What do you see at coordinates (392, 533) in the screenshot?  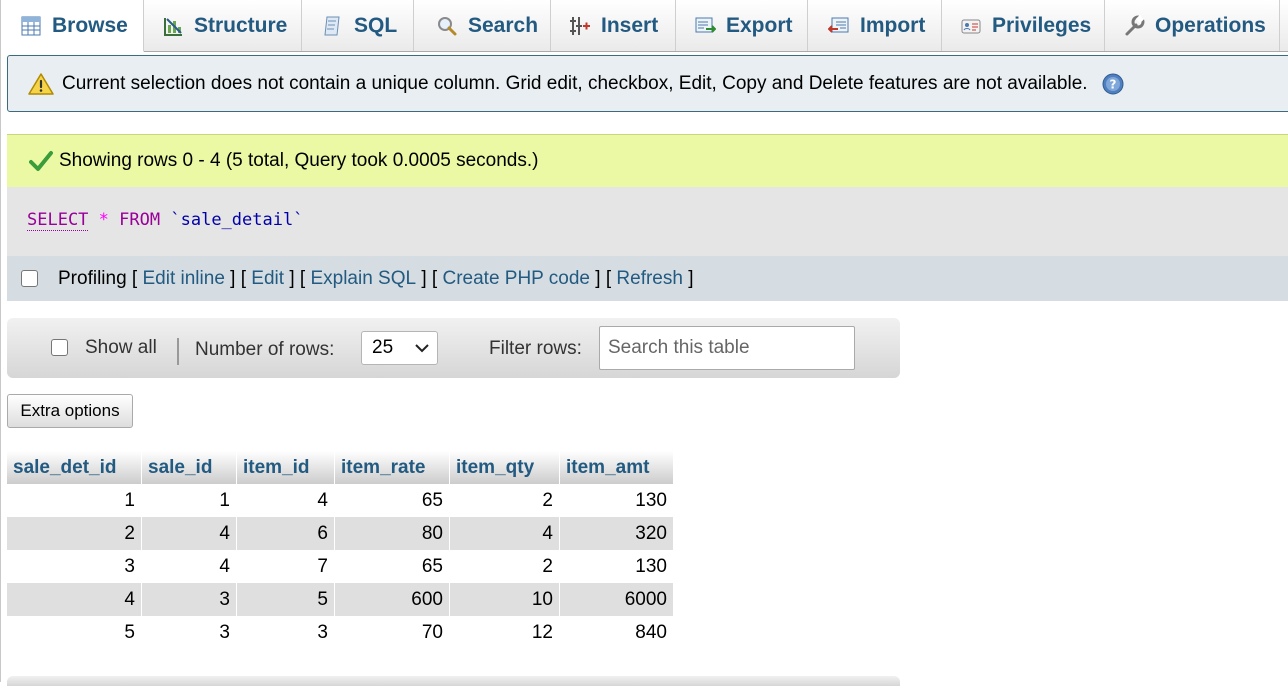 I see `table-cell: 80` at bounding box center [392, 533].